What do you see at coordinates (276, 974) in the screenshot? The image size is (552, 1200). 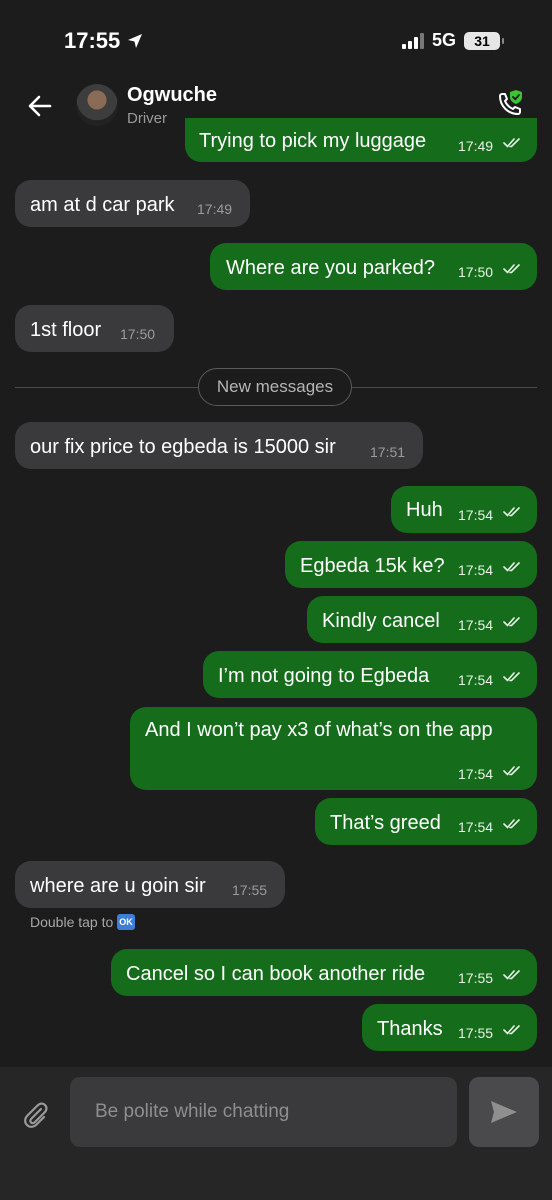 I see `message-text: Cancel so I can book another ride` at bounding box center [276, 974].